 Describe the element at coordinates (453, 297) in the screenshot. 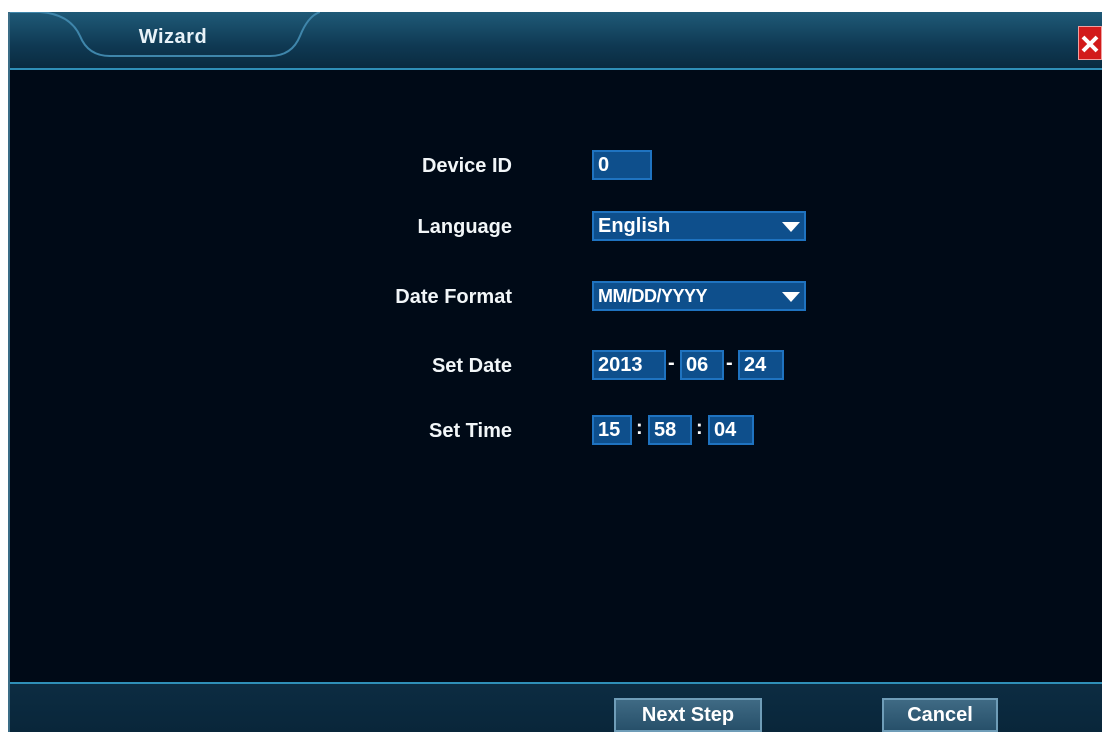

I see `date-format-label: Date Format` at that location.